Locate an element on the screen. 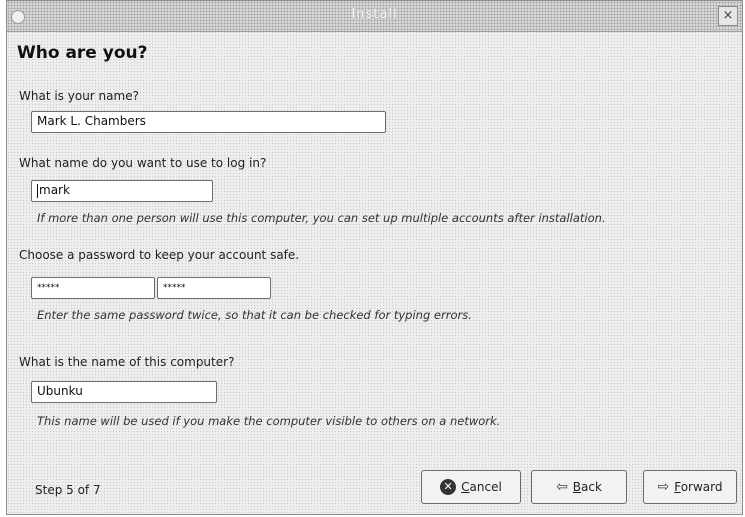 The height and width of the screenshot is (517, 745). text-cursor is located at coordinates (37, 190).